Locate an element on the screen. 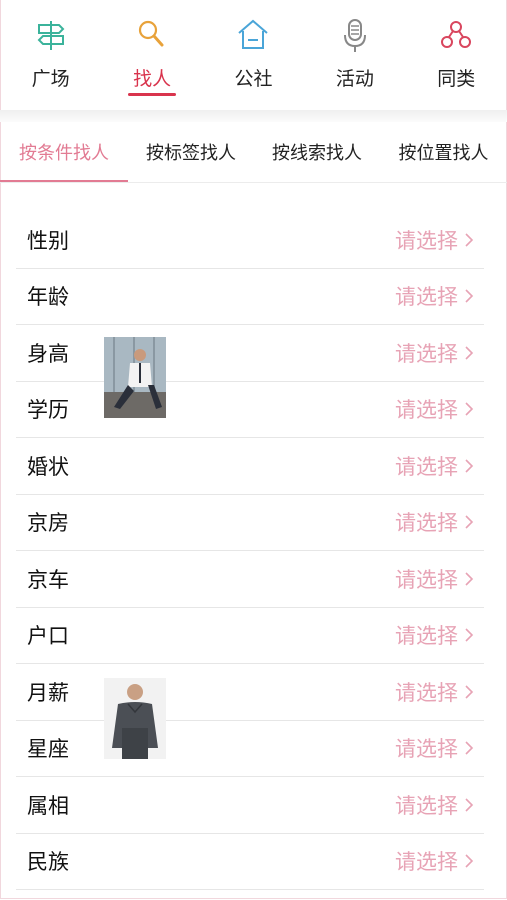 Image resolution: width=507 pixels, height=900 pixels. tab-by-clues: 按线索找人 is located at coordinates (317, 152).